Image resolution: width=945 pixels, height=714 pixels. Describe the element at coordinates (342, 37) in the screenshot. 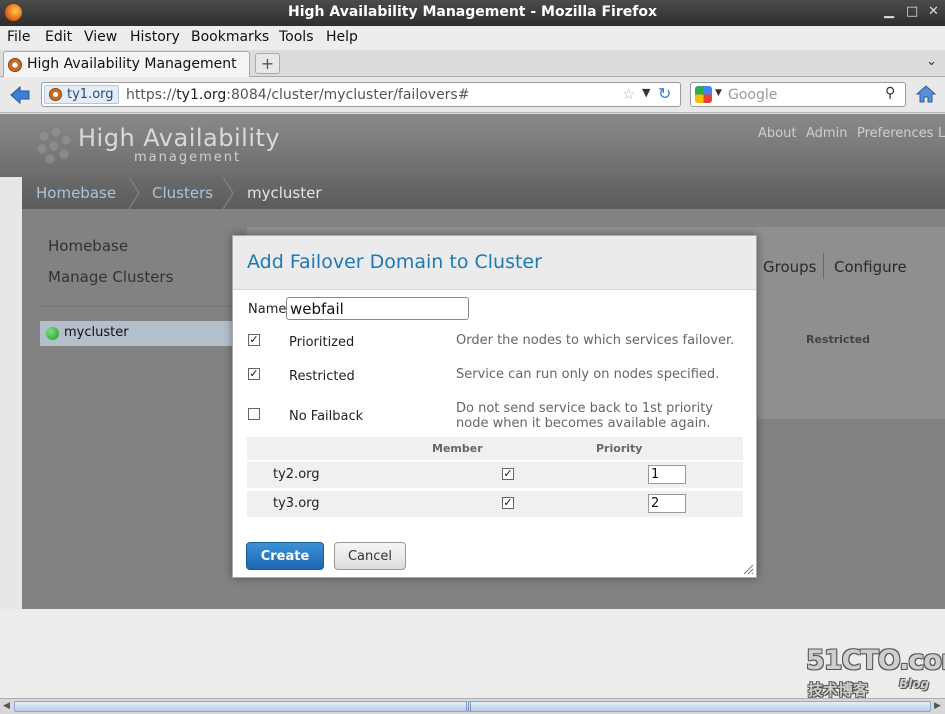

I see `menu-help: Help` at that location.